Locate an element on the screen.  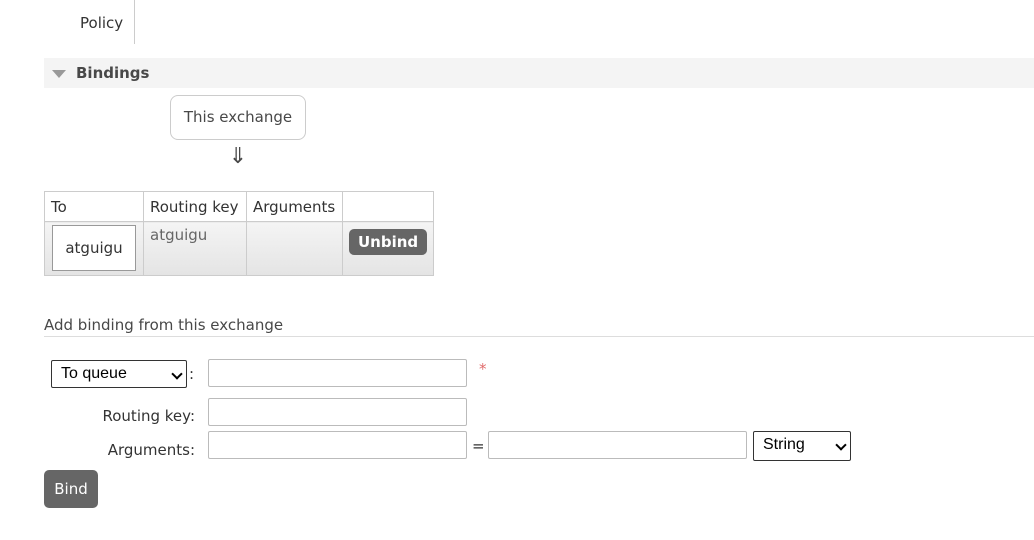
binding-routing-key-cell: atguigu is located at coordinates (195, 248).